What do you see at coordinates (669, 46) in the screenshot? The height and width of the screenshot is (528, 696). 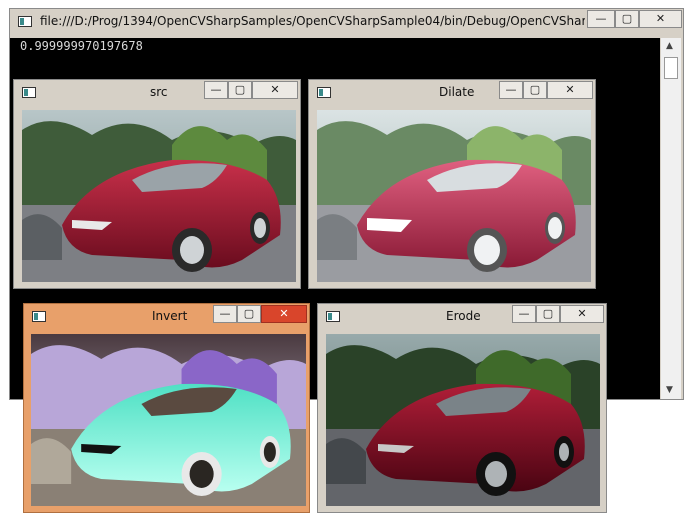 I see `chevron-up-icon: ▲` at bounding box center [669, 46].